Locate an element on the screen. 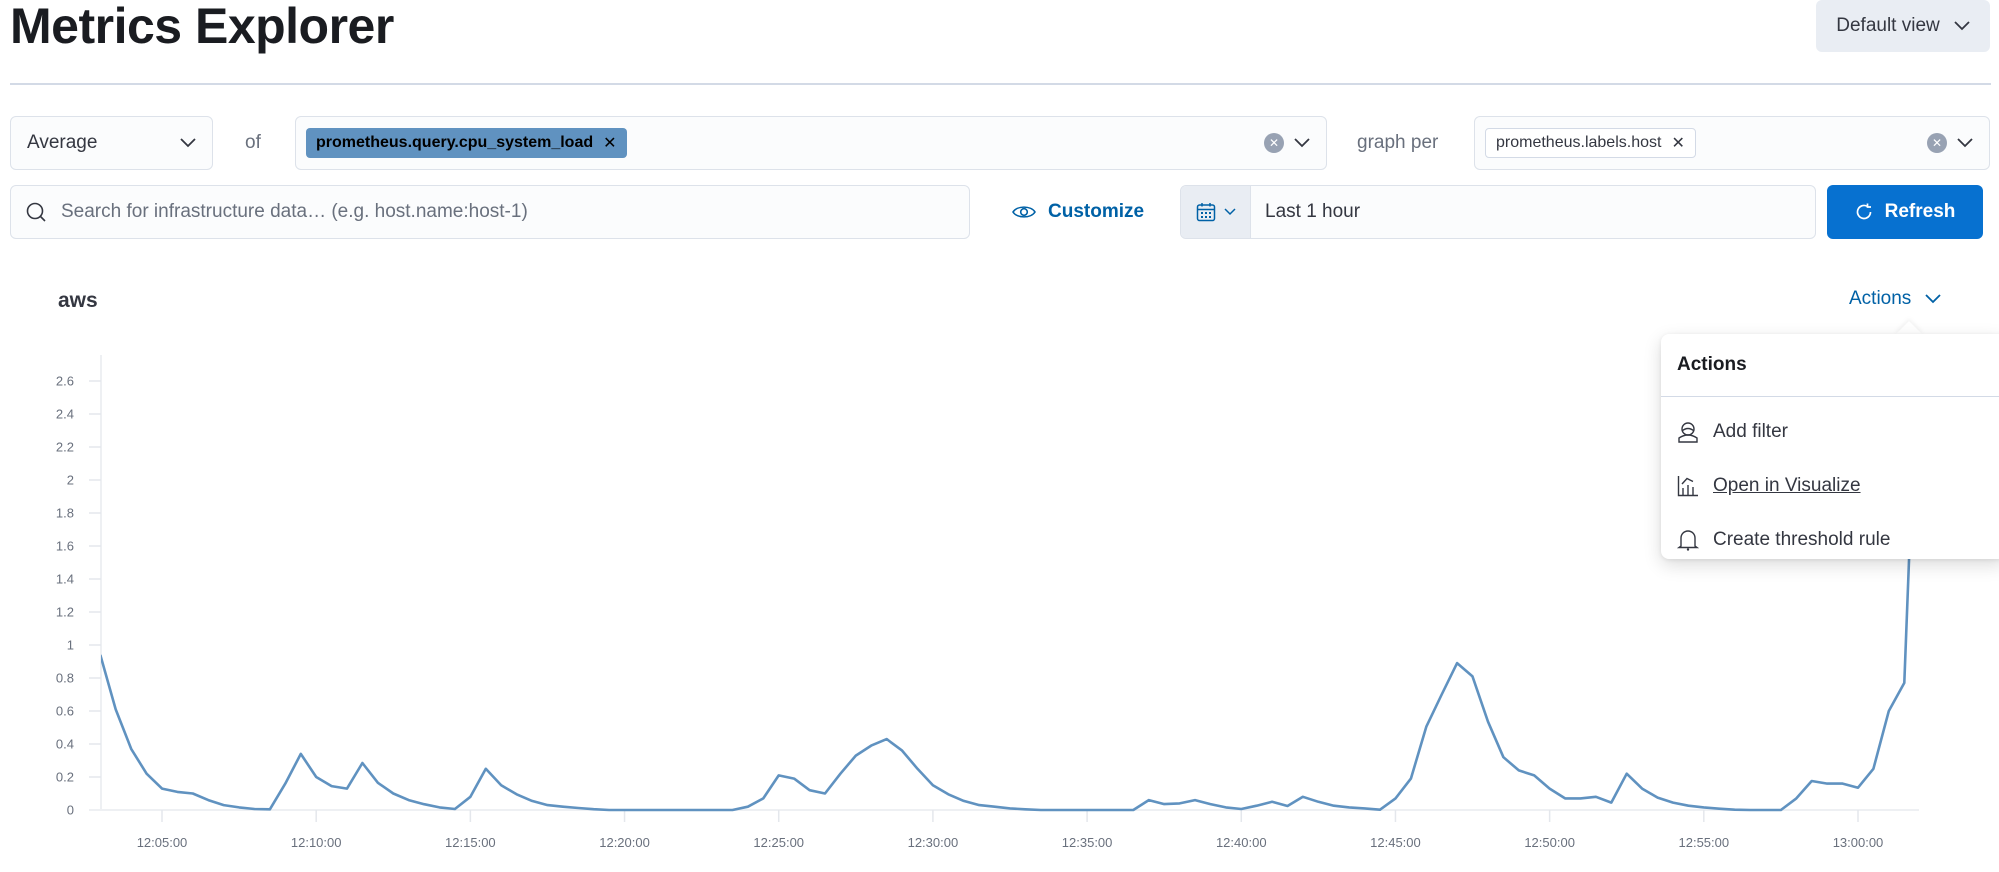  x-tick-label: 12:30:00 is located at coordinates (933, 842).